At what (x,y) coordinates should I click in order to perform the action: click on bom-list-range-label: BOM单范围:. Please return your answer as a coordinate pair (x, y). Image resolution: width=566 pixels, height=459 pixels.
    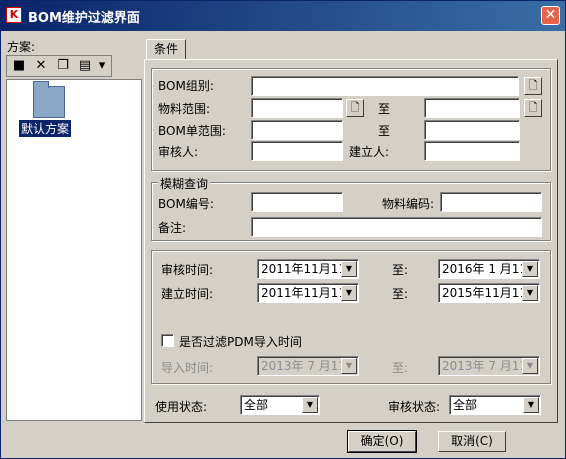
    Looking at the image, I should click on (192, 131).